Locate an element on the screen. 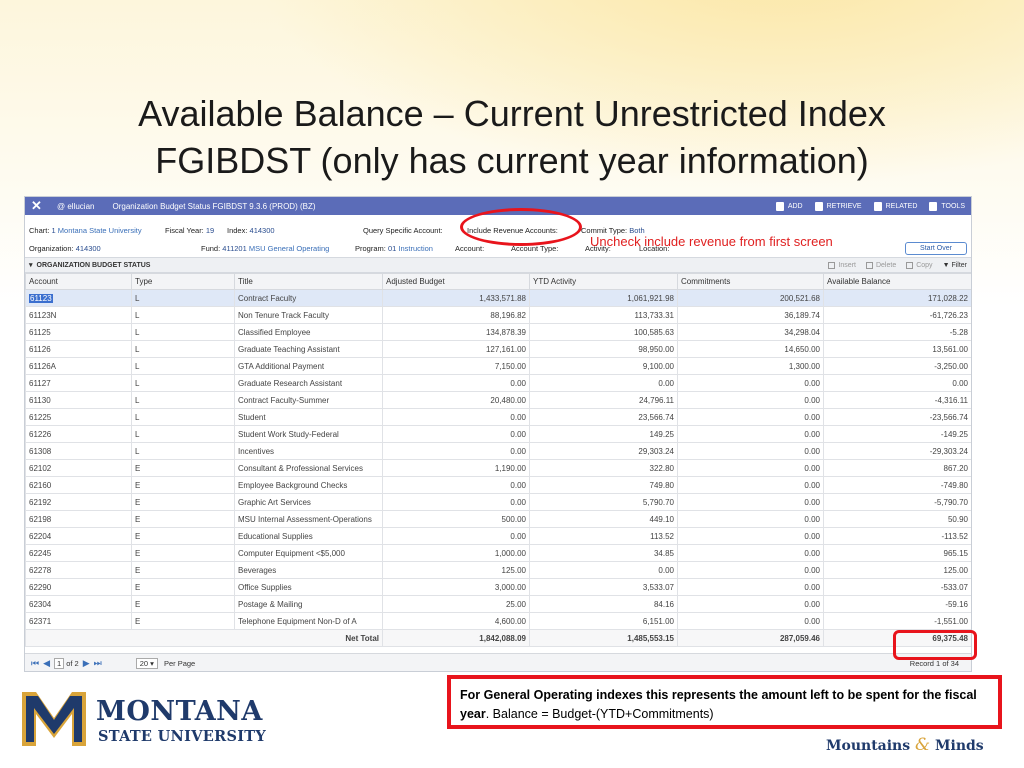  first-page-icon: ⏮ is located at coordinates (35, 663).